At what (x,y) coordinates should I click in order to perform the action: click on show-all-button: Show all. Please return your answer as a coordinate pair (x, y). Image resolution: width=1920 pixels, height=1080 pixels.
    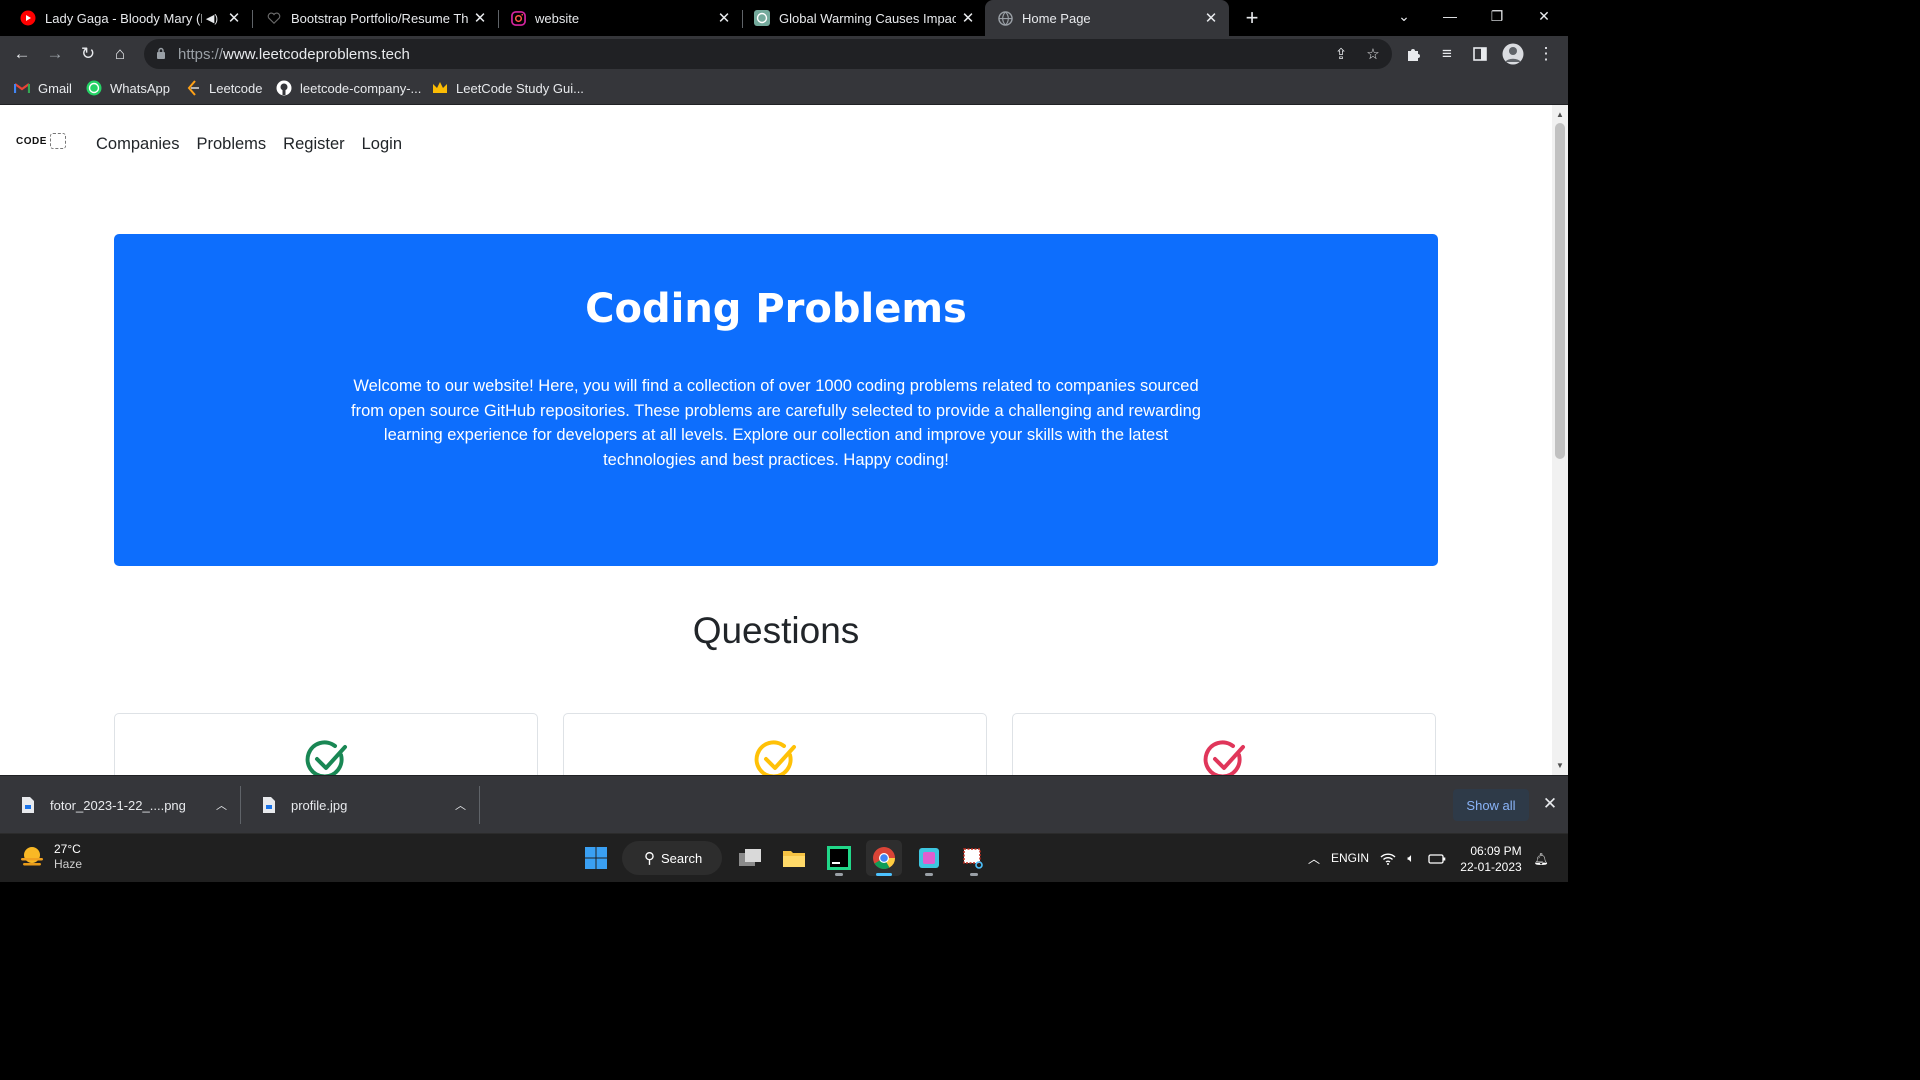
    Looking at the image, I should click on (1491, 805).